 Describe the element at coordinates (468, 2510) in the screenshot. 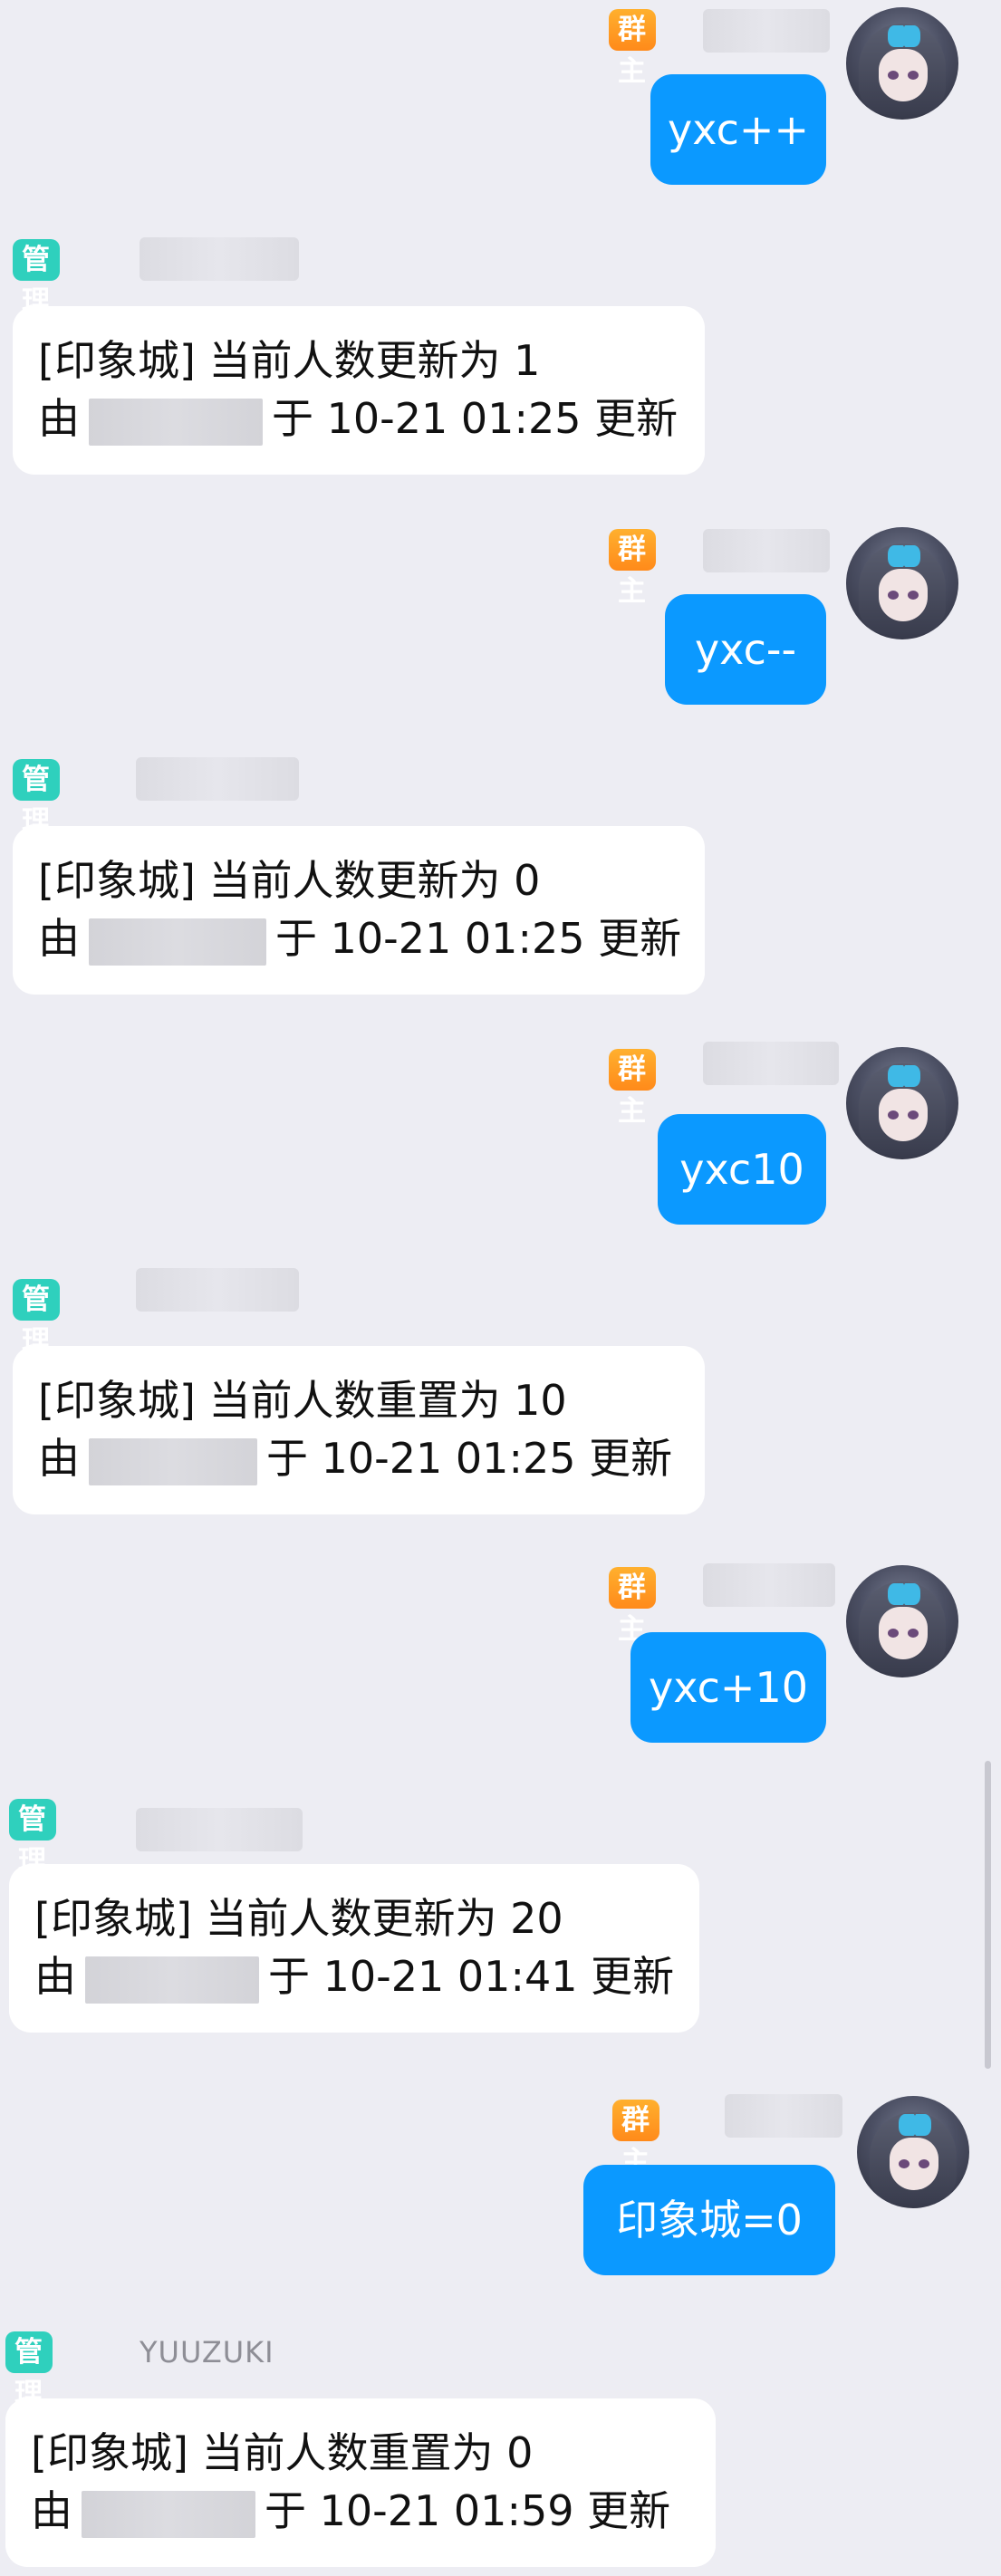

I see `reply-suffix: 于 10-21 01:59 更新` at that location.